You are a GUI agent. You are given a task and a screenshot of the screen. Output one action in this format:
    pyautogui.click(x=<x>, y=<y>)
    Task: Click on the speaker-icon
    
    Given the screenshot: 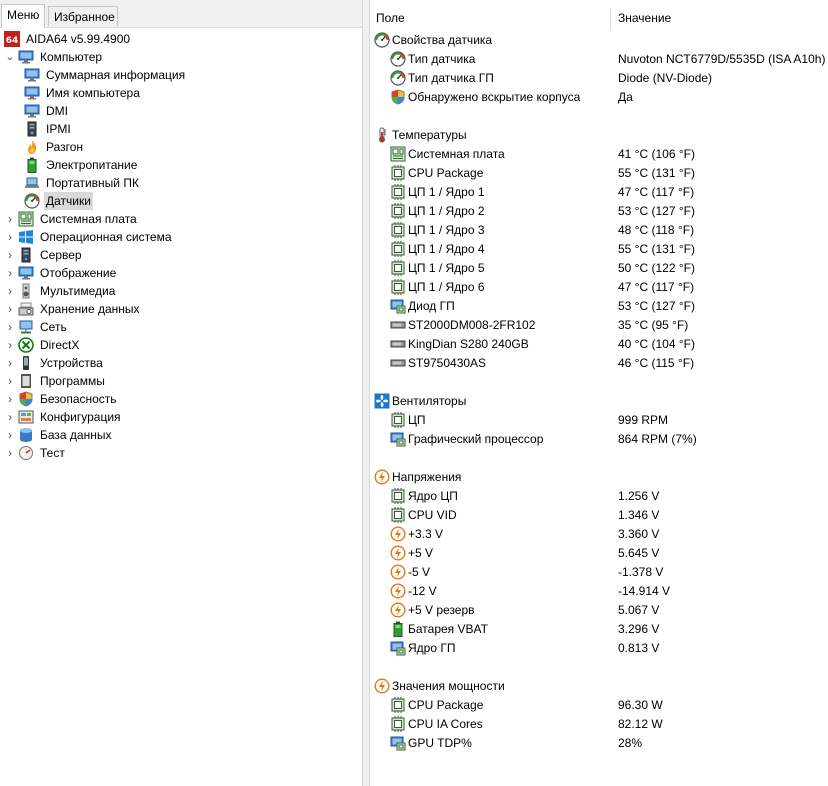 What is the action you would take?
    pyautogui.click(x=26, y=291)
    